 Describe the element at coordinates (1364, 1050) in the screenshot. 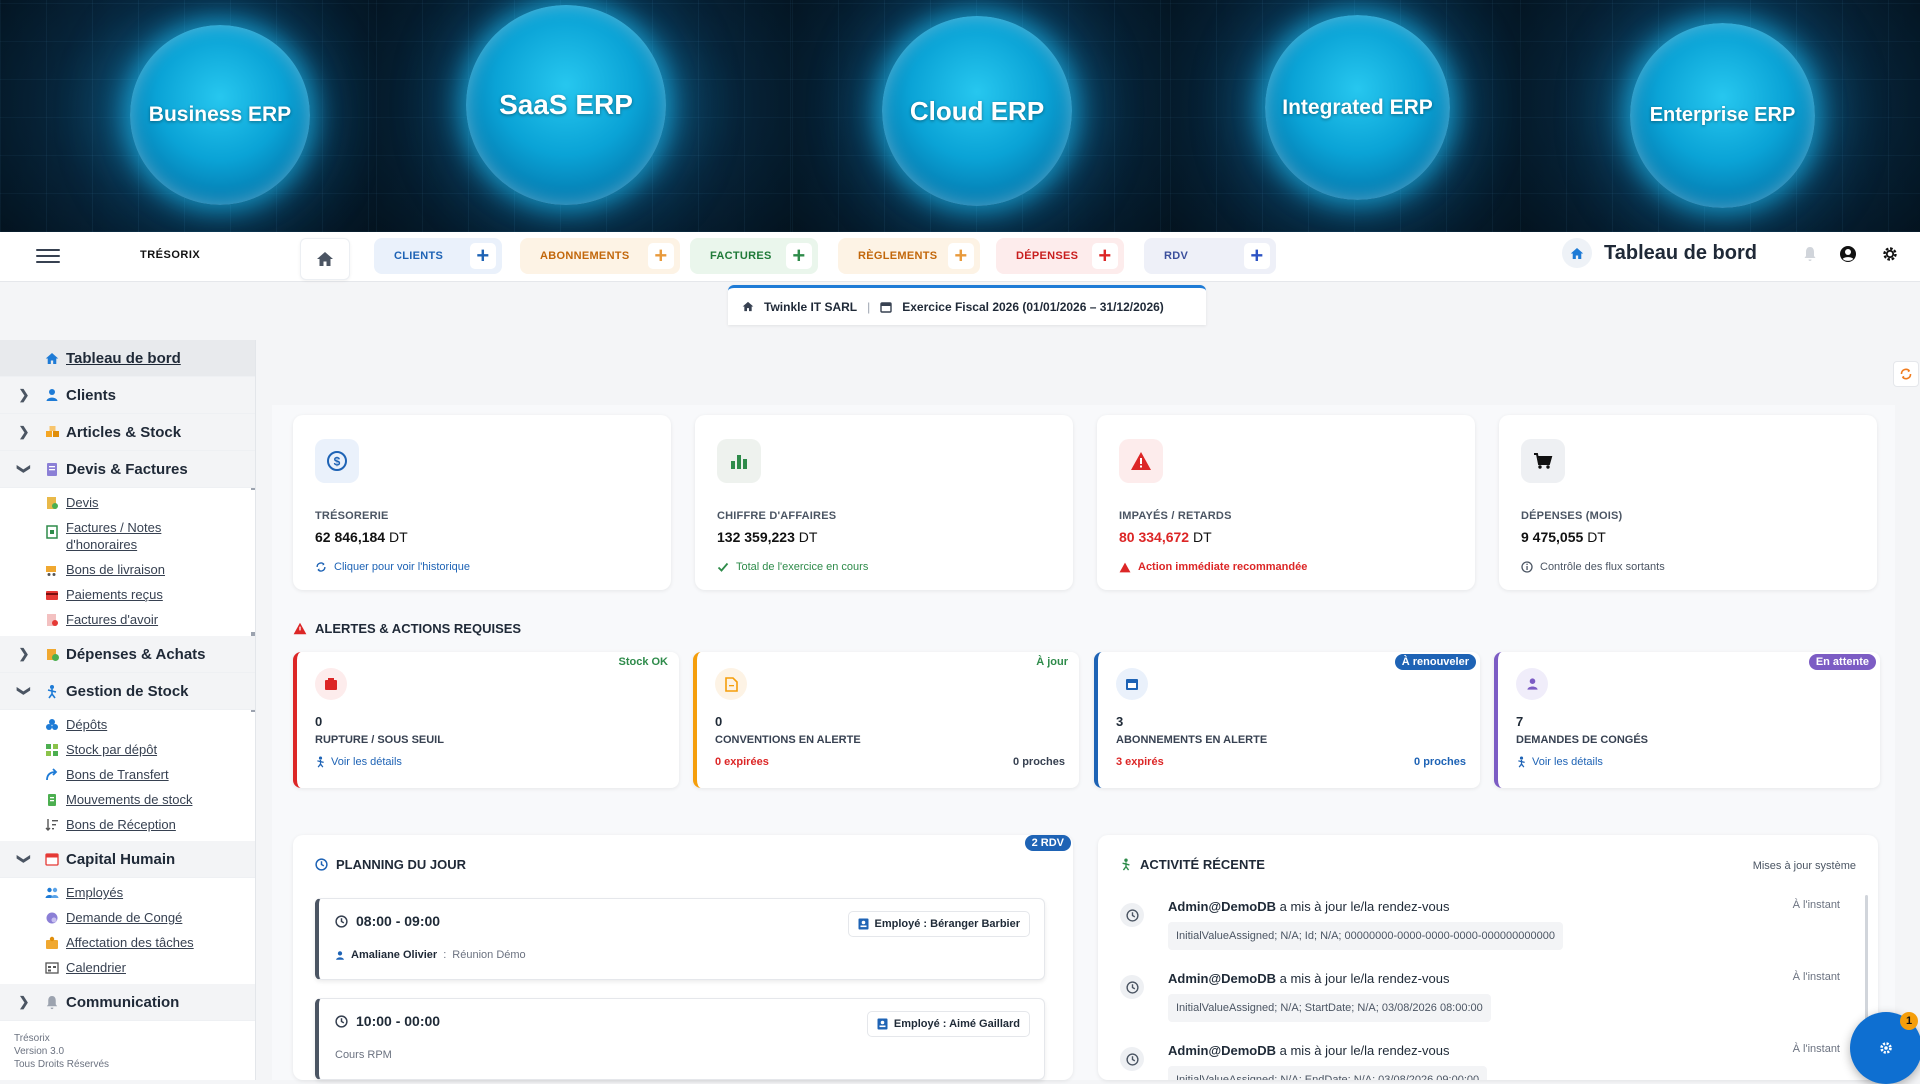

I see `activity-action: a mis à jour le/la rendez-vous` at that location.